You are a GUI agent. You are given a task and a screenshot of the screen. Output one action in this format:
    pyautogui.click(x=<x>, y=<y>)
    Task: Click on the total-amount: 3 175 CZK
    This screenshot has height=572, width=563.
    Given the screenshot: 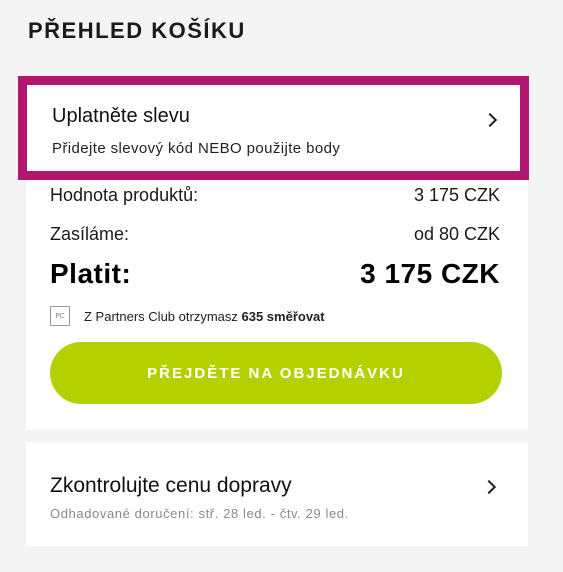 What is the action you would take?
    pyautogui.click(x=430, y=273)
    